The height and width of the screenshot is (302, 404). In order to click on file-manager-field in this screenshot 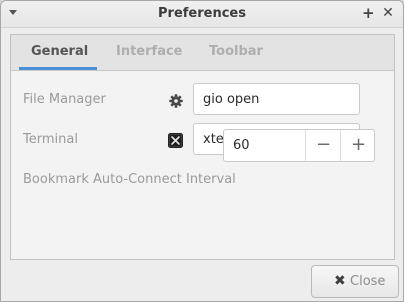, I will do `click(276, 99)`.